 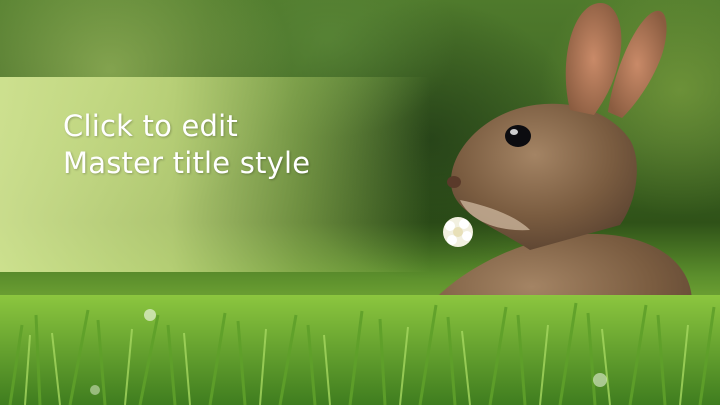 I want to click on slide-title-placeholder: Click to edit Master title style, so click(x=186, y=145).